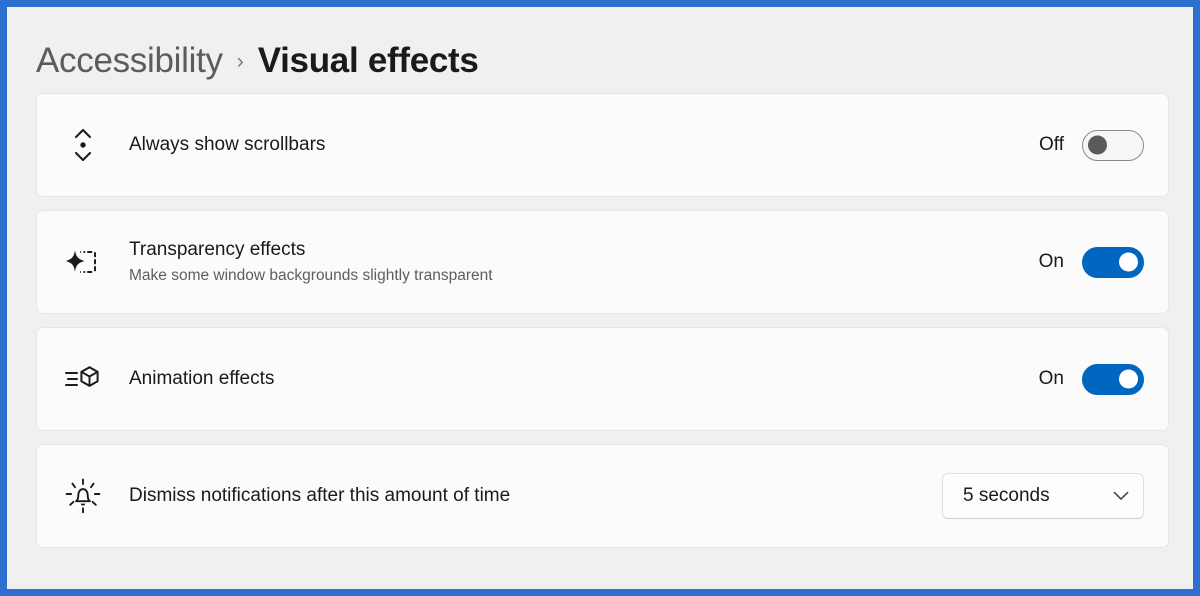 Image resolution: width=1200 pixels, height=596 pixels. Describe the element at coordinates (1113, 145) in the screenshot. I see `toggle-always-show-scrollbars` at that location.